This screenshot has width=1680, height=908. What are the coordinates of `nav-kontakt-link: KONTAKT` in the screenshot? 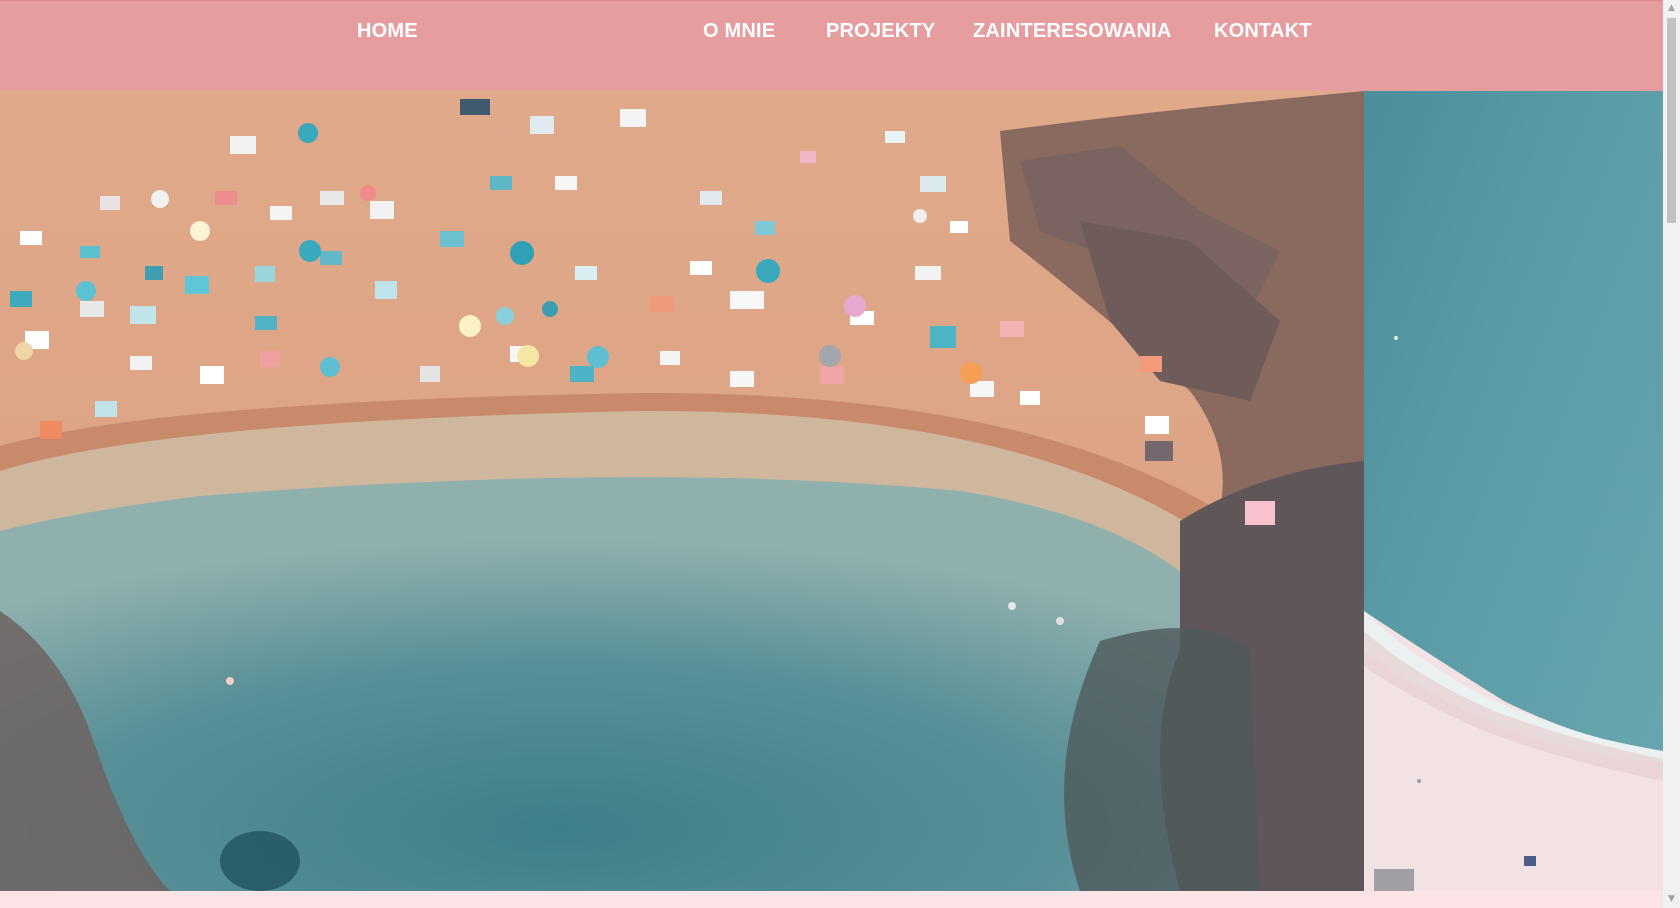 It's located at (1263, 31).